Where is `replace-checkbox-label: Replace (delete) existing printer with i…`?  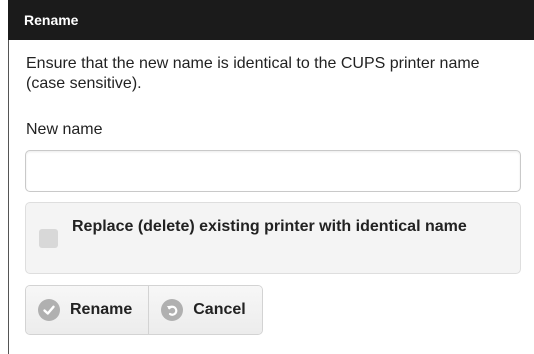 replace-checkbox-label: Replace (delete) existing printer with i… is located at coordinates (282, 227).